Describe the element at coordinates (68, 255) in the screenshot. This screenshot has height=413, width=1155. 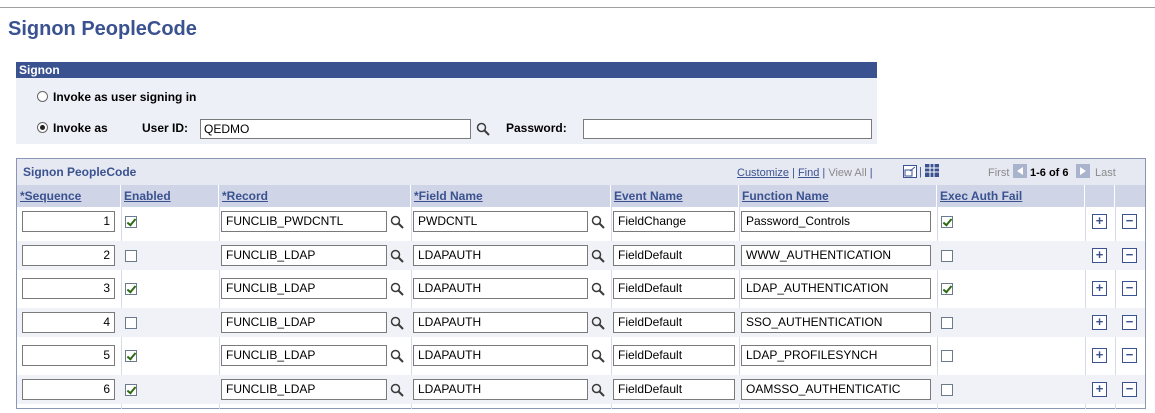
I see `sequence-input: 2` at that location.